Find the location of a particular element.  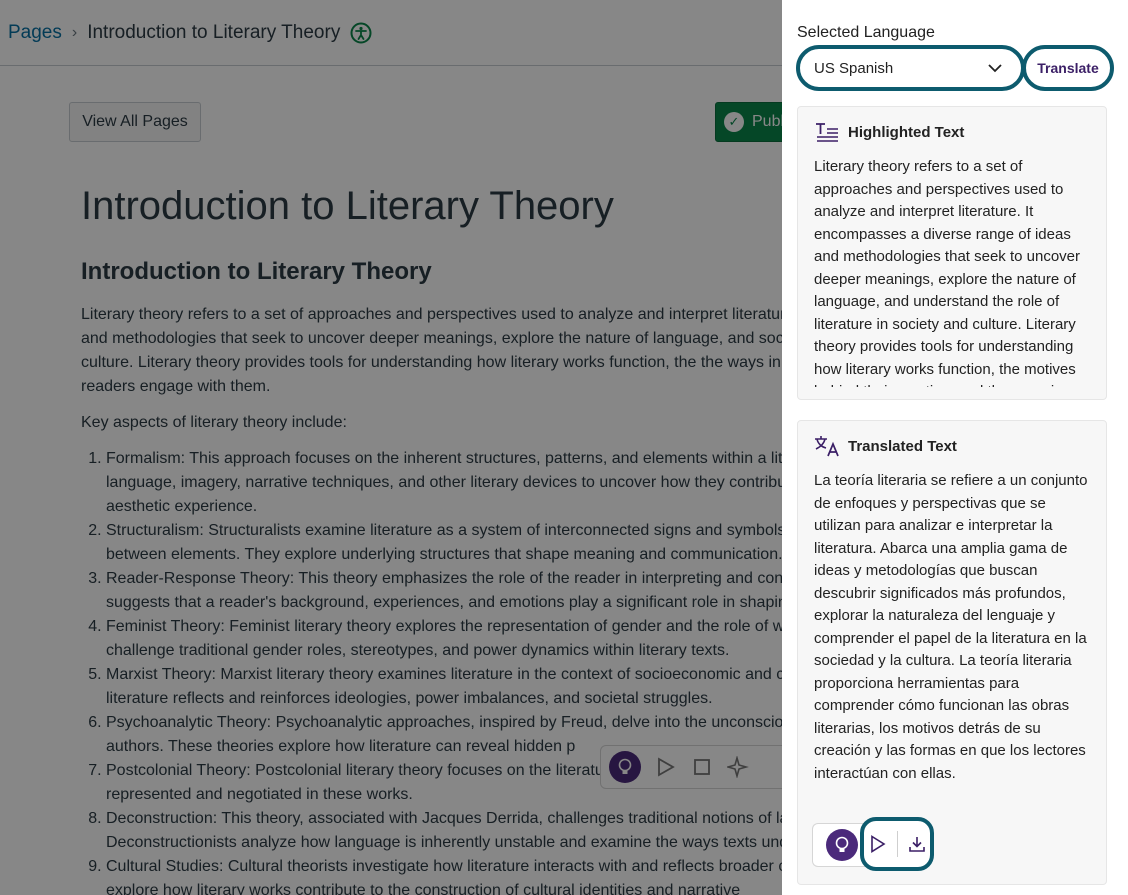

audio-actions is located at coordinates (897, 844).